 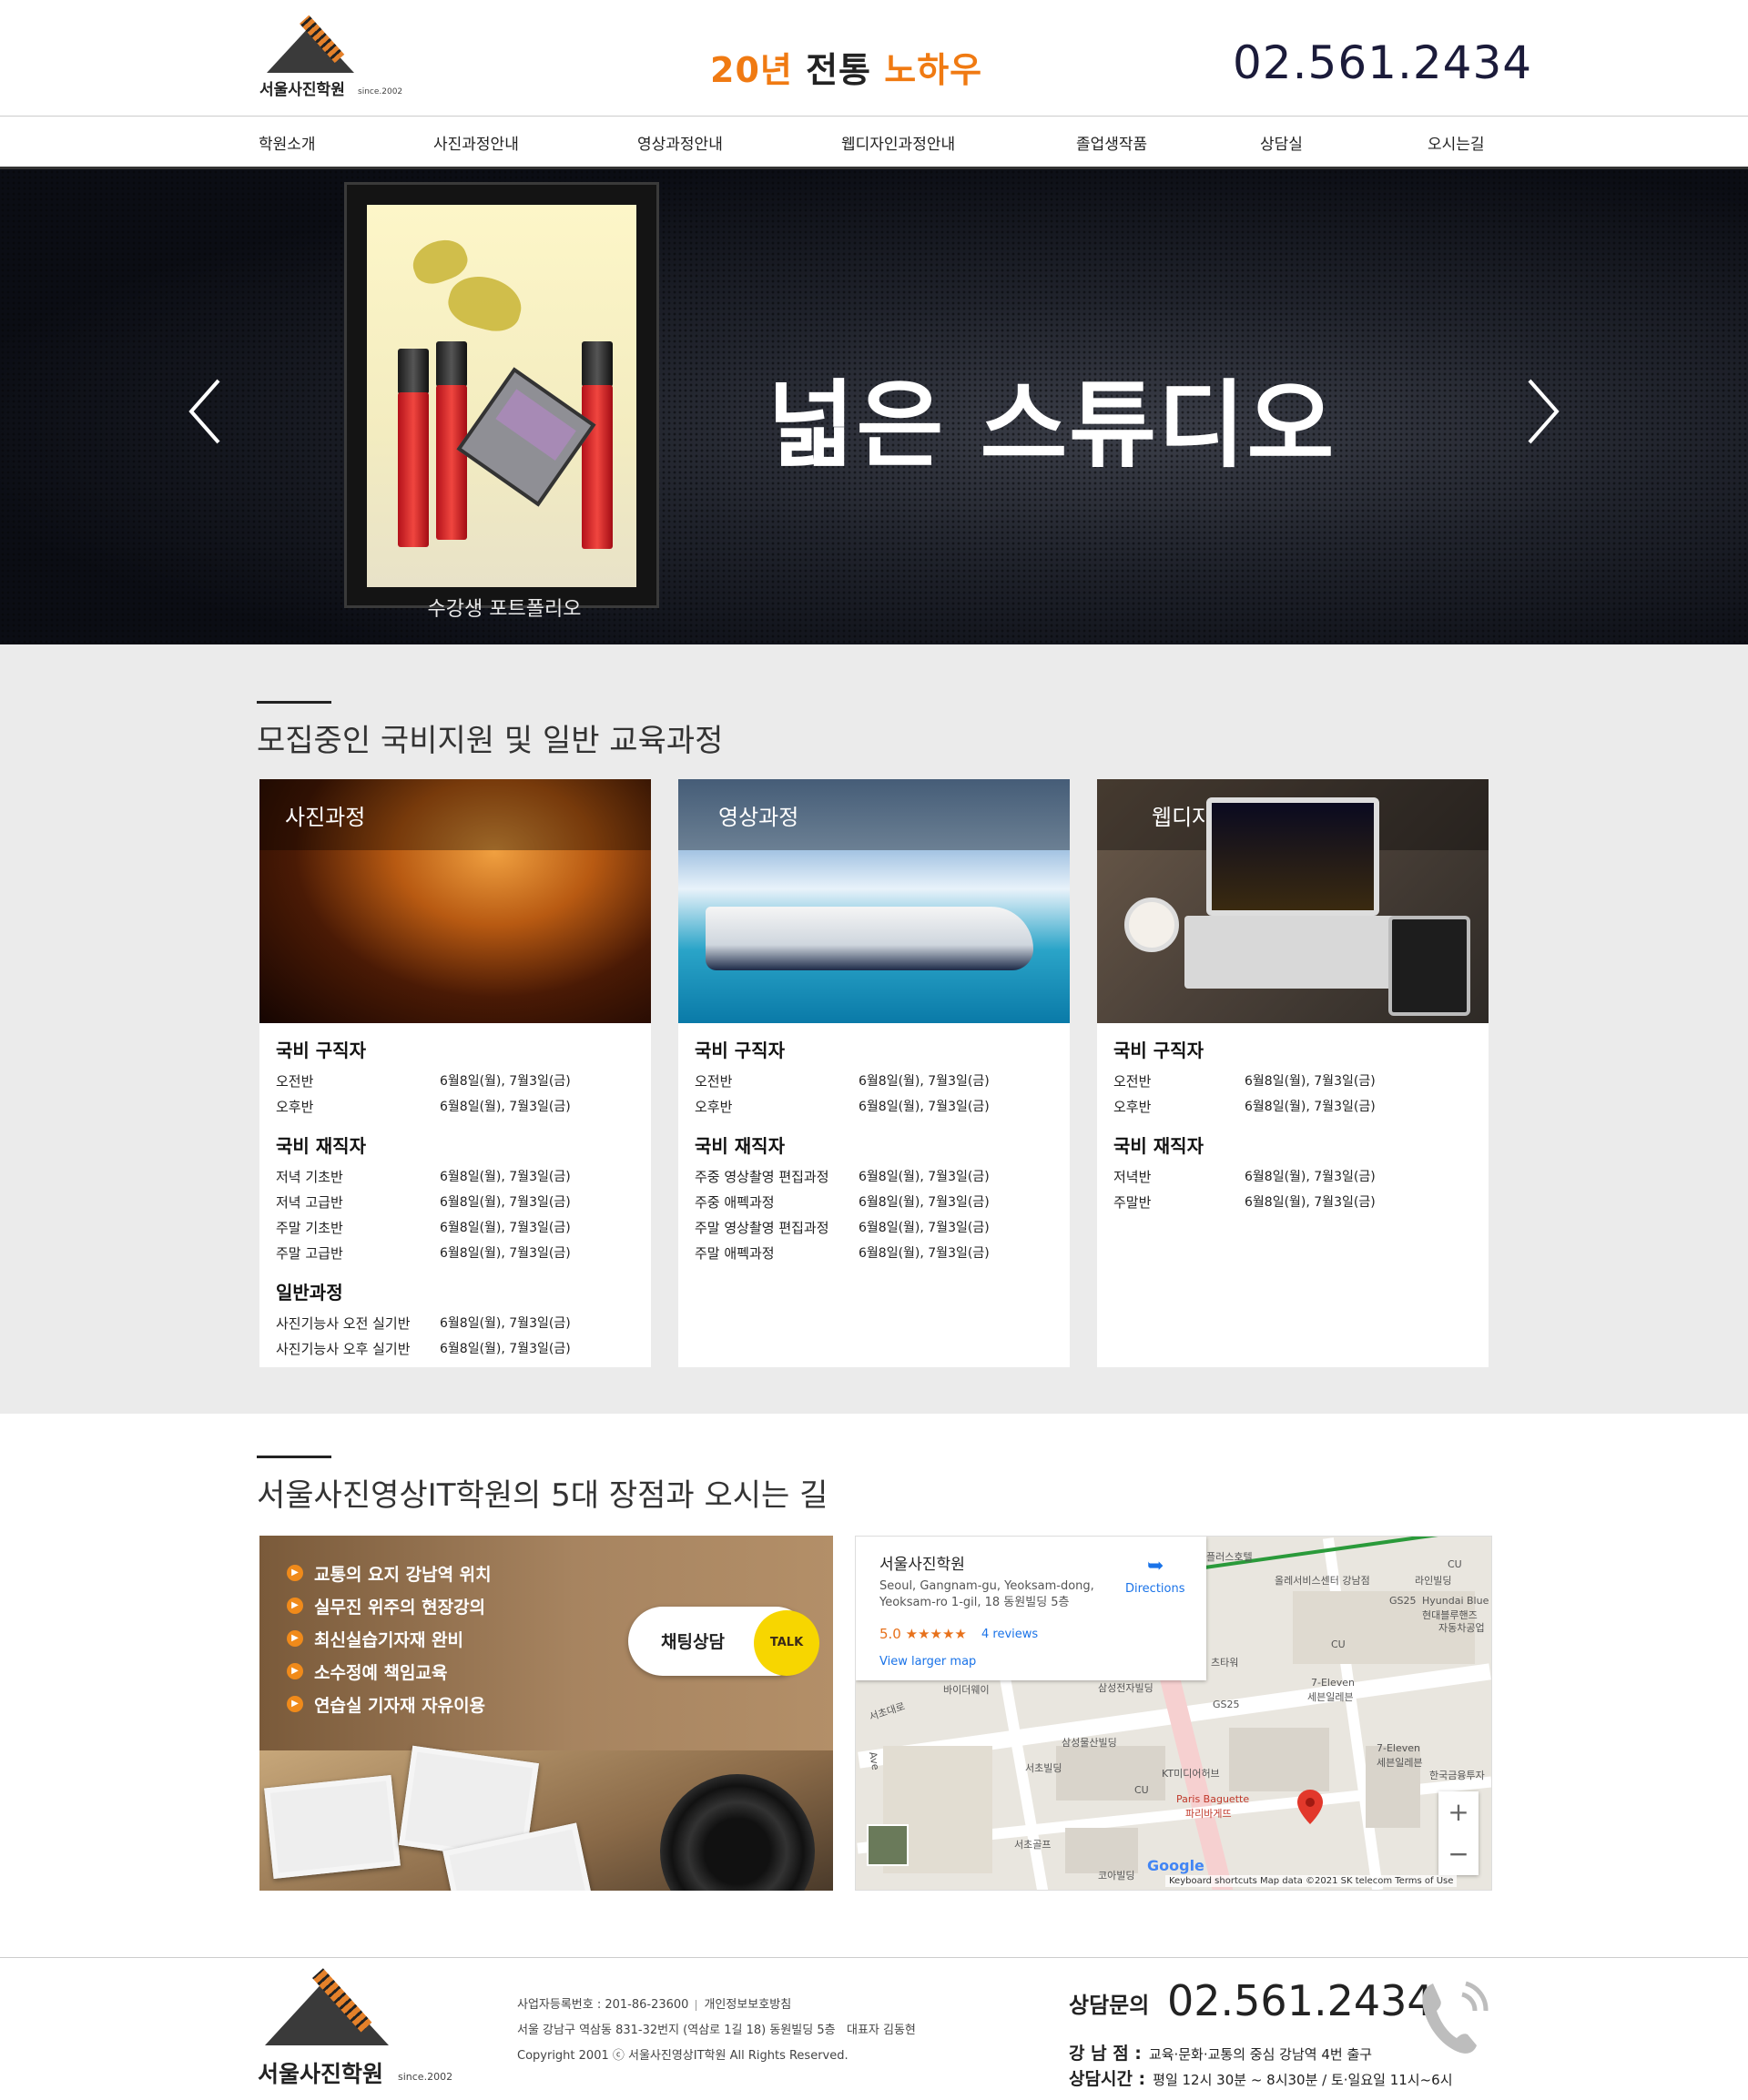 I want to click on map-label: 서초골프, so click(x=1033, y=1845).